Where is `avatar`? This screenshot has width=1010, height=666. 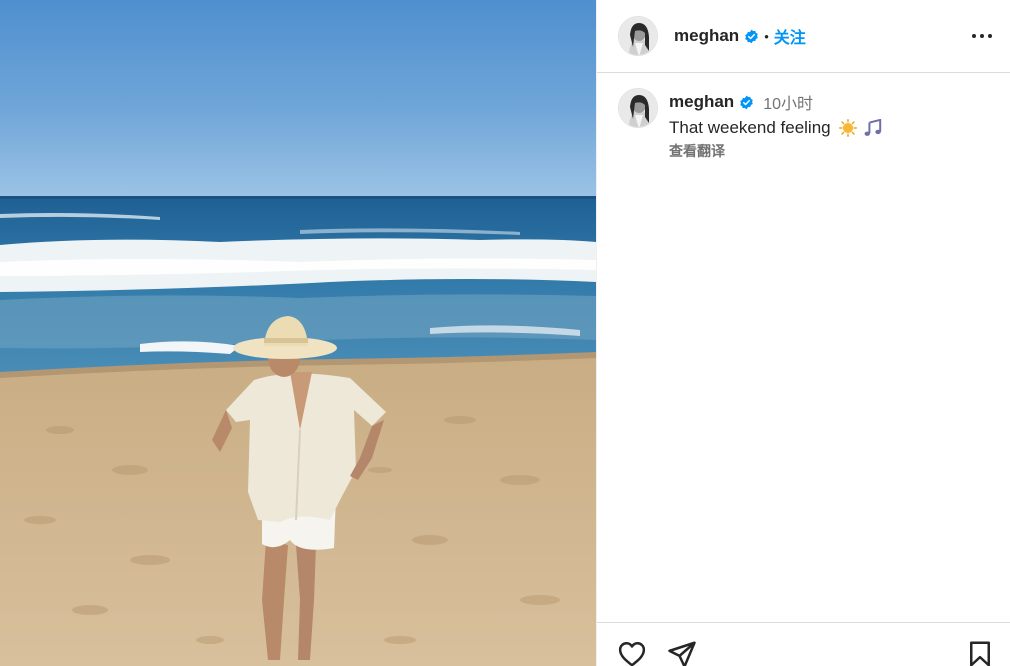
avatar is located at coordinates (638, 36).